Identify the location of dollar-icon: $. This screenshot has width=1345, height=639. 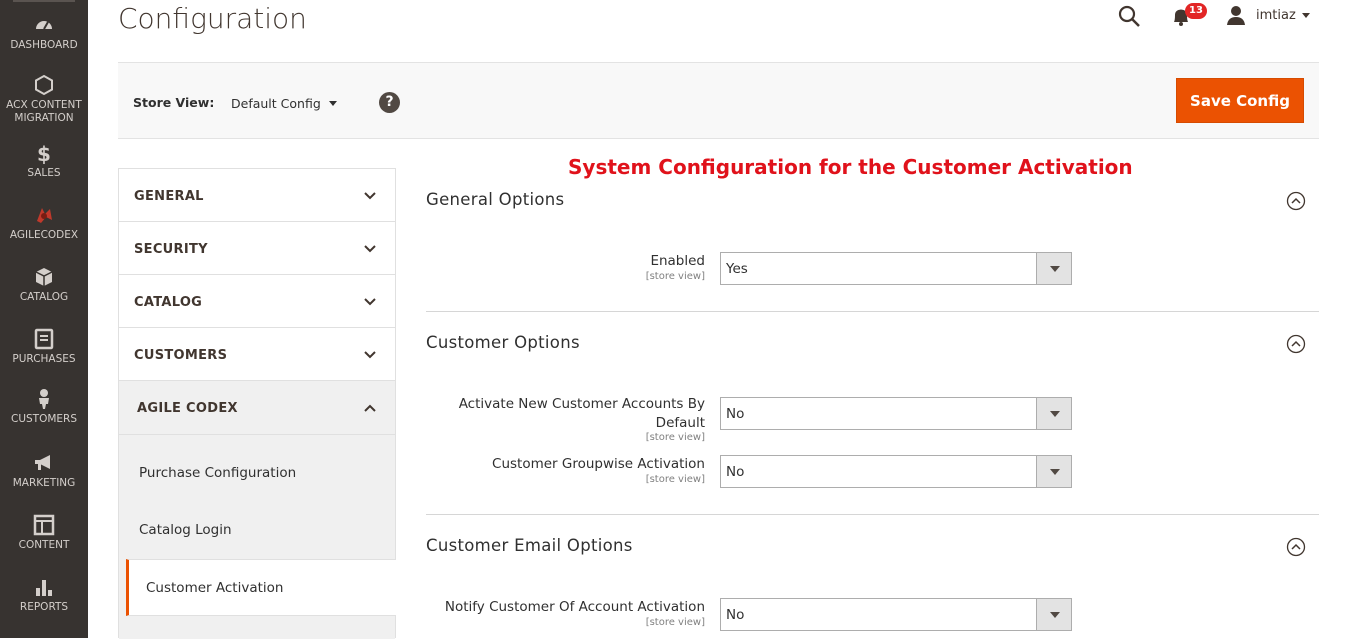
(44, 153).